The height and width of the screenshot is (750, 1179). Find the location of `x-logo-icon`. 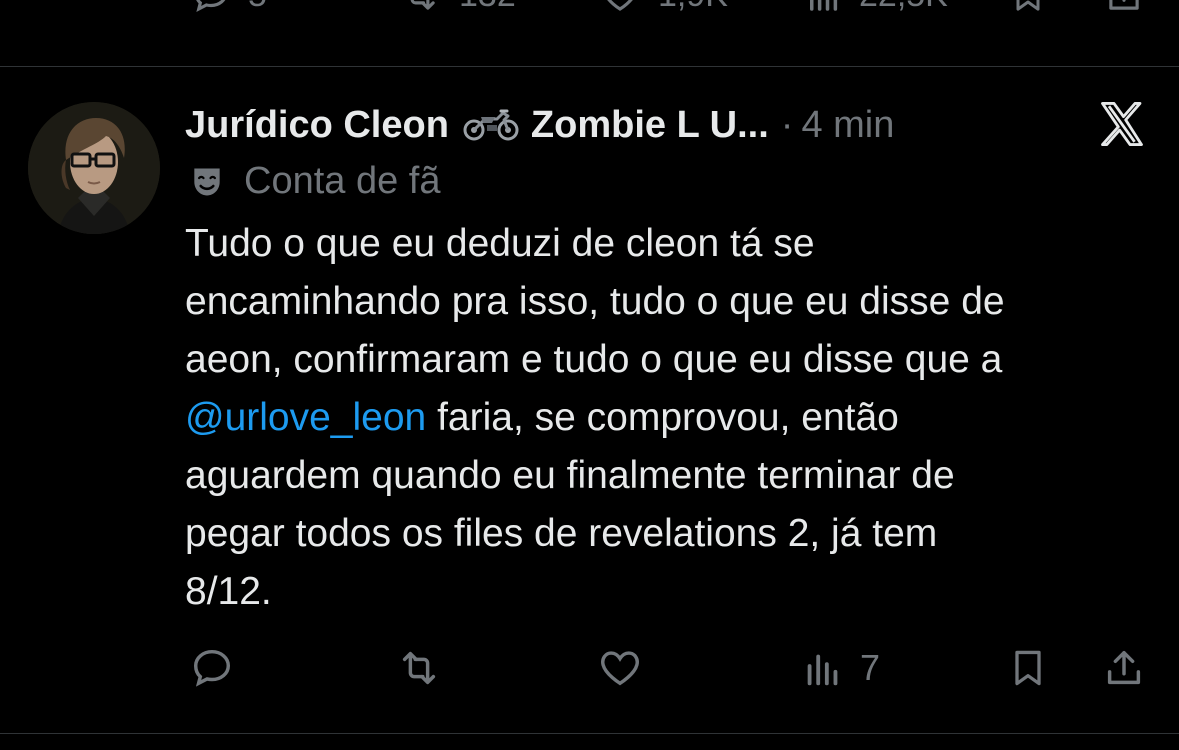

x-logo-icon is located at coordinates (1122, 124).